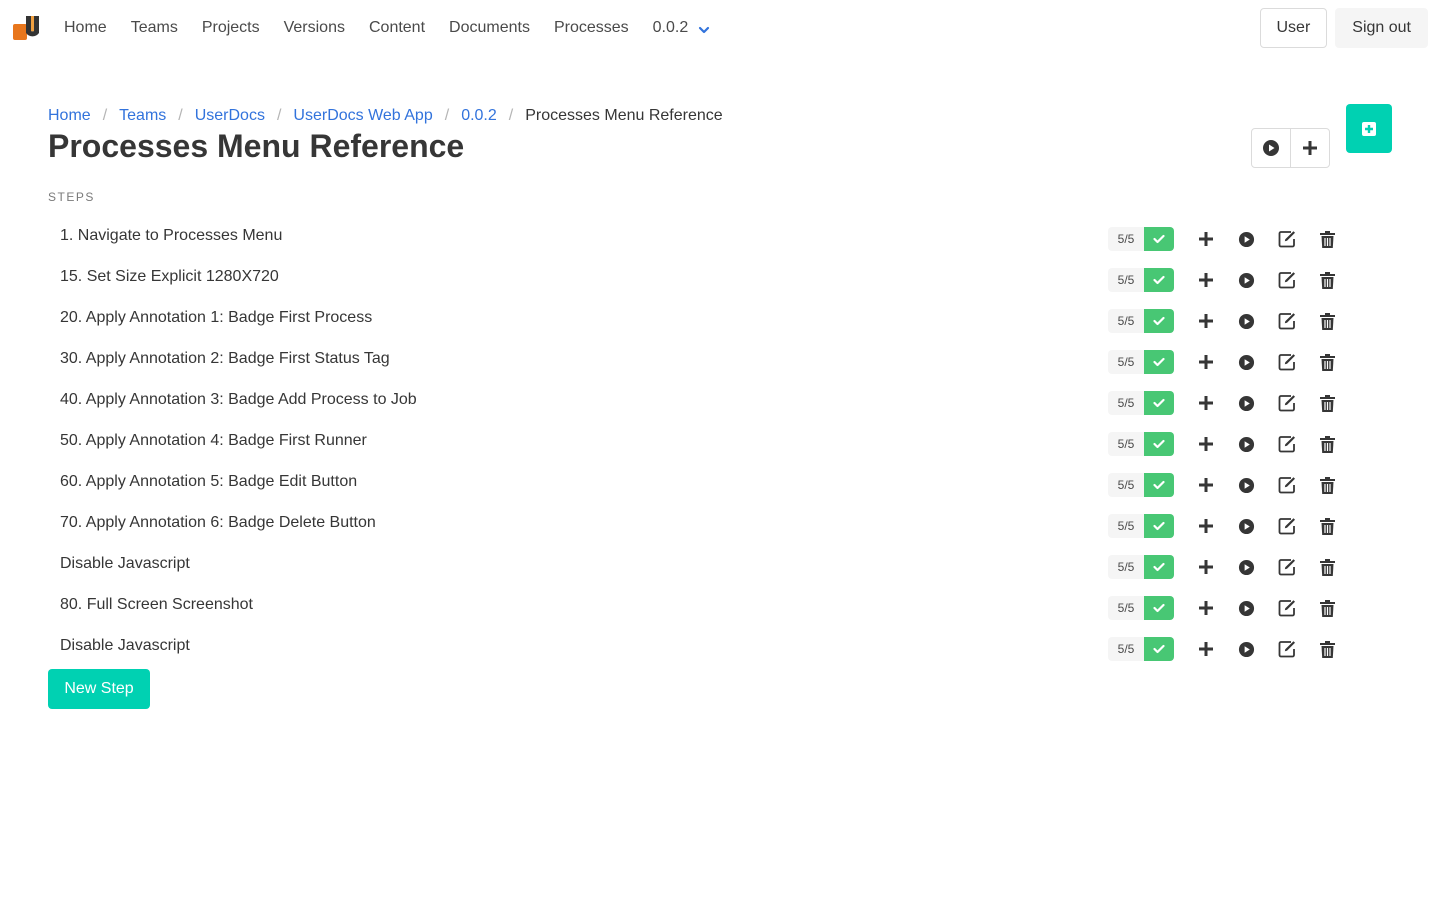 This screenshot has height=900, width=1440. I want to click on user-button: User, so click(1293, 28).